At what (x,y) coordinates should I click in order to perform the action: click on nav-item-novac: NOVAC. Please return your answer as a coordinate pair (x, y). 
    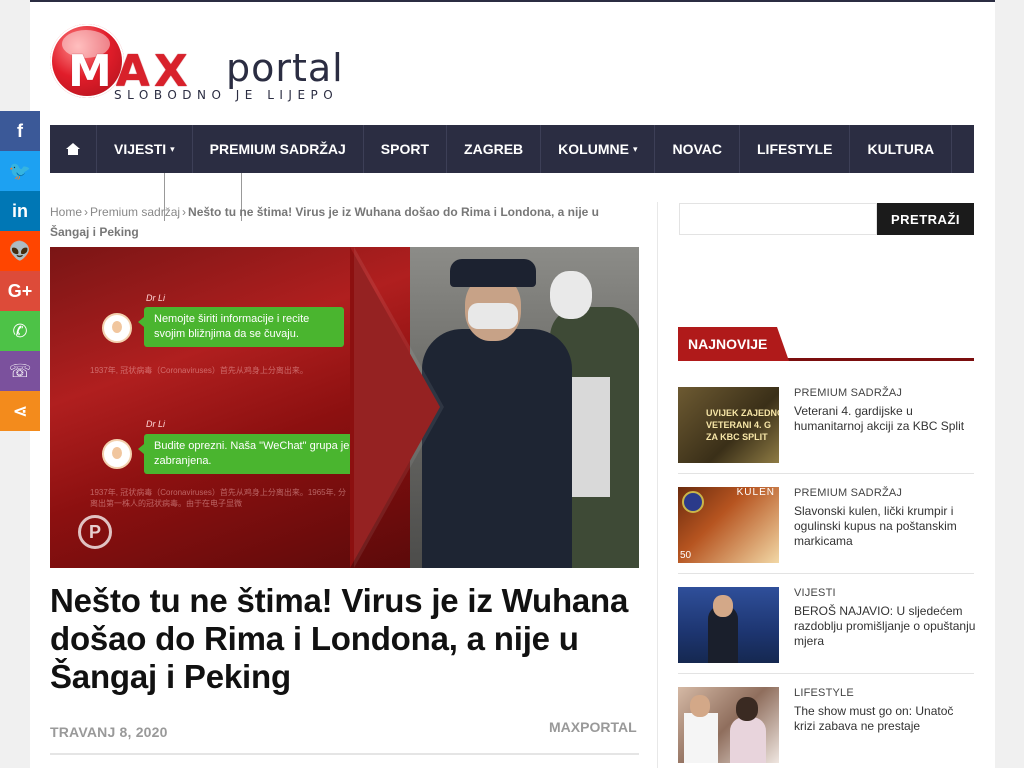
    Looking at the image, I should click on (697, 149).